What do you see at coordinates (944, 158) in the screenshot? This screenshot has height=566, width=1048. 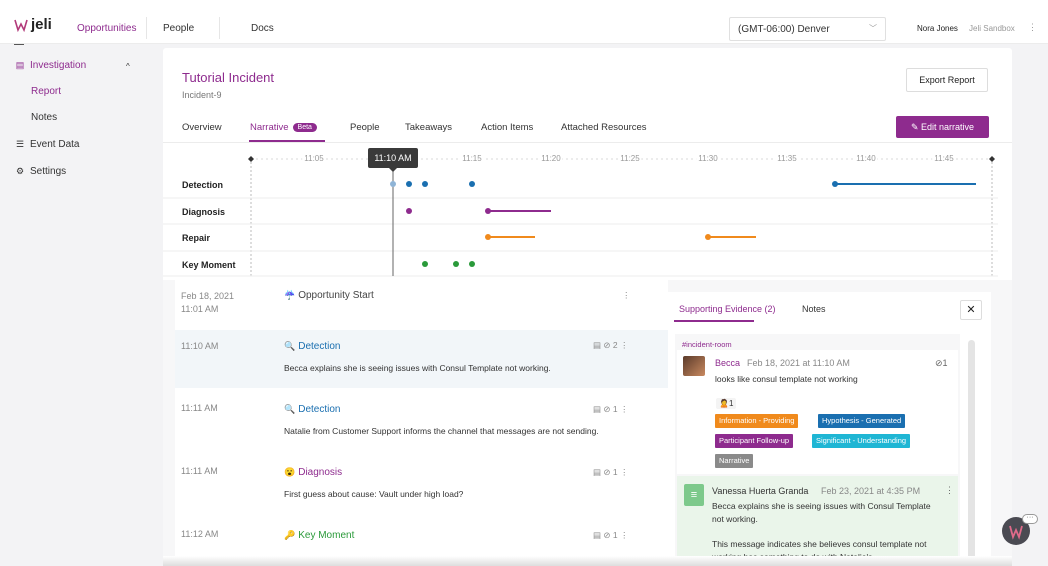 I see `timeline-tick: 11:45` at bounding box center [944, 158].